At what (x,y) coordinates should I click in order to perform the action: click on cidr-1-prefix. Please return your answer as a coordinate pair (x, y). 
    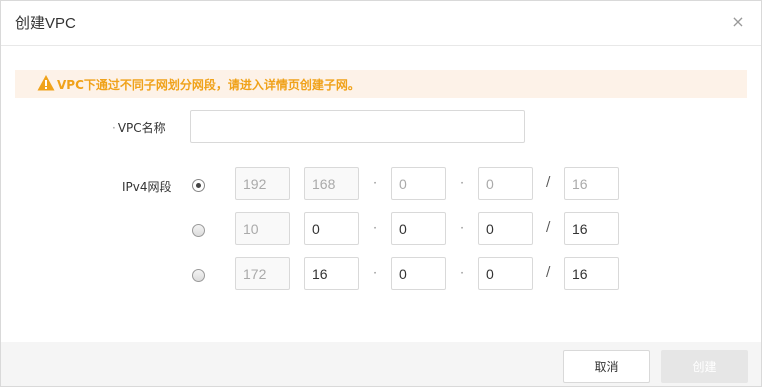
    Looking at the image, I should click on (591, 183).